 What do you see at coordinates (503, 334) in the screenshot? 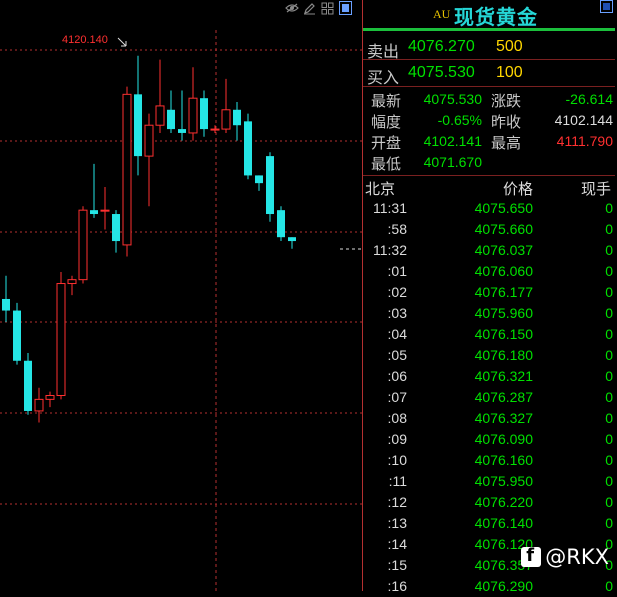
I see `tick-price: 4076.150` at bounding box center [503, 334].